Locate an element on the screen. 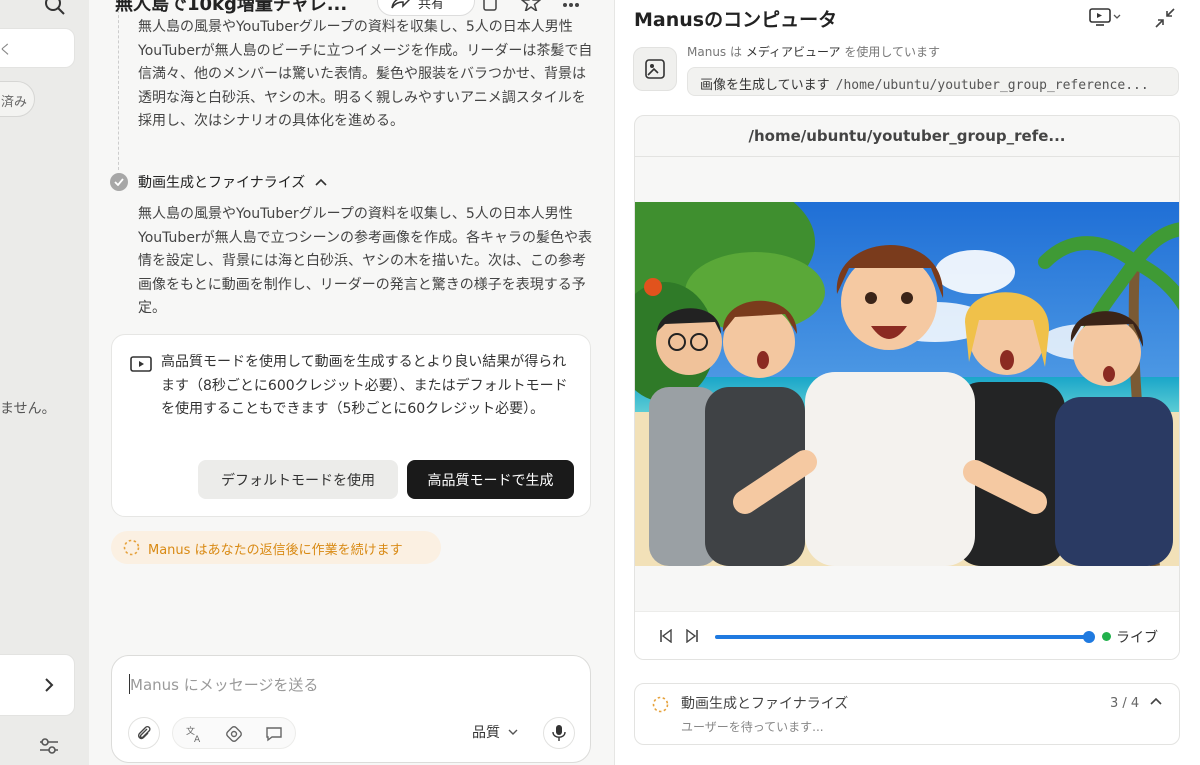 This screenshot has width=1200, height=765. share-button: 共有 is located at coordinates (426, 8).